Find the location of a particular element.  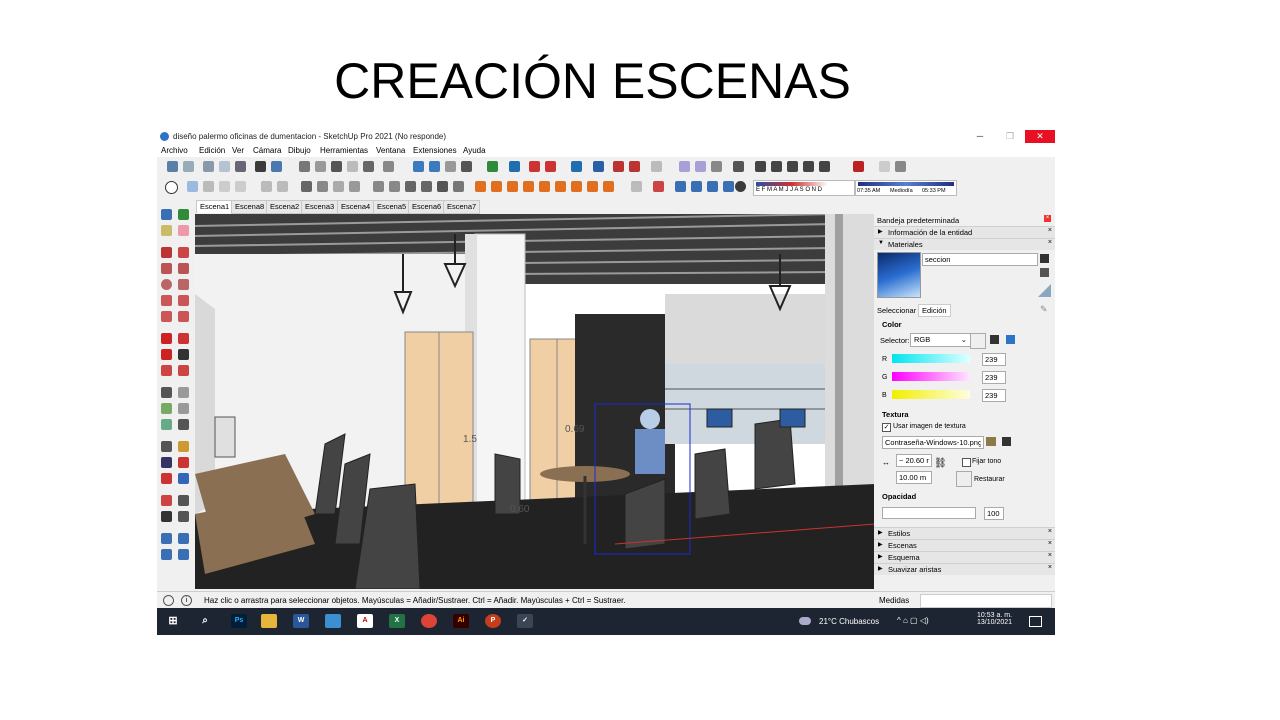

sandbox3-icon is located at coordinates (166, 554).